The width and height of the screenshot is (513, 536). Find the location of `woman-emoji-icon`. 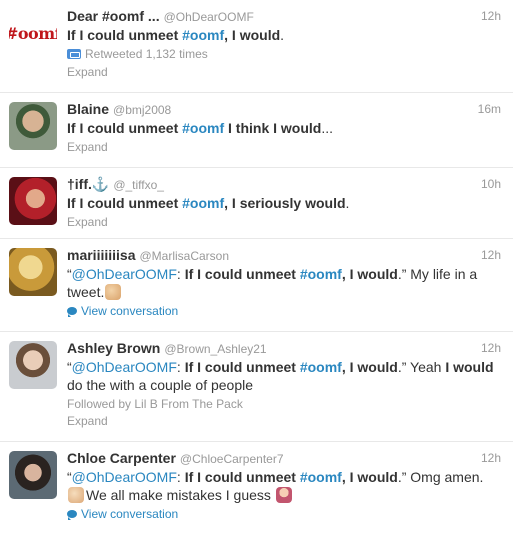

woman-emoji-icon is located at coordinates (283, 495).